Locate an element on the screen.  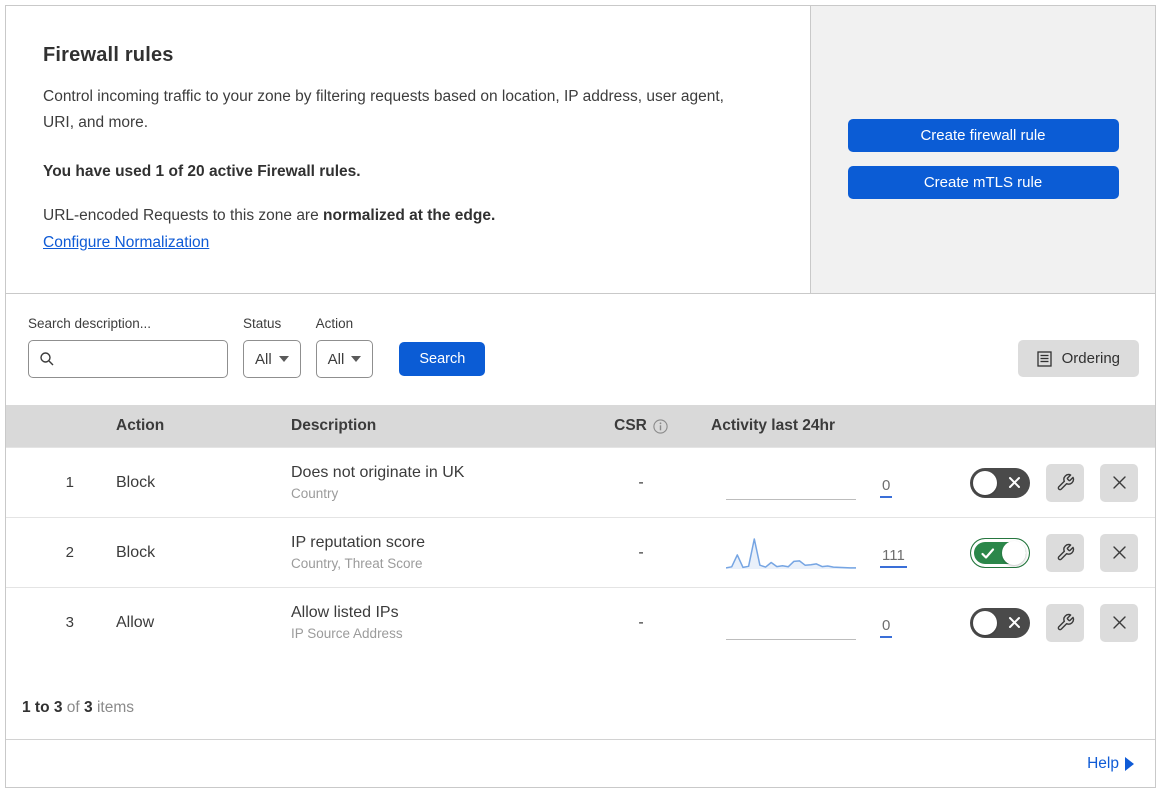
rule-fields: Country, Threat Score is located at coordinates (357, 563).